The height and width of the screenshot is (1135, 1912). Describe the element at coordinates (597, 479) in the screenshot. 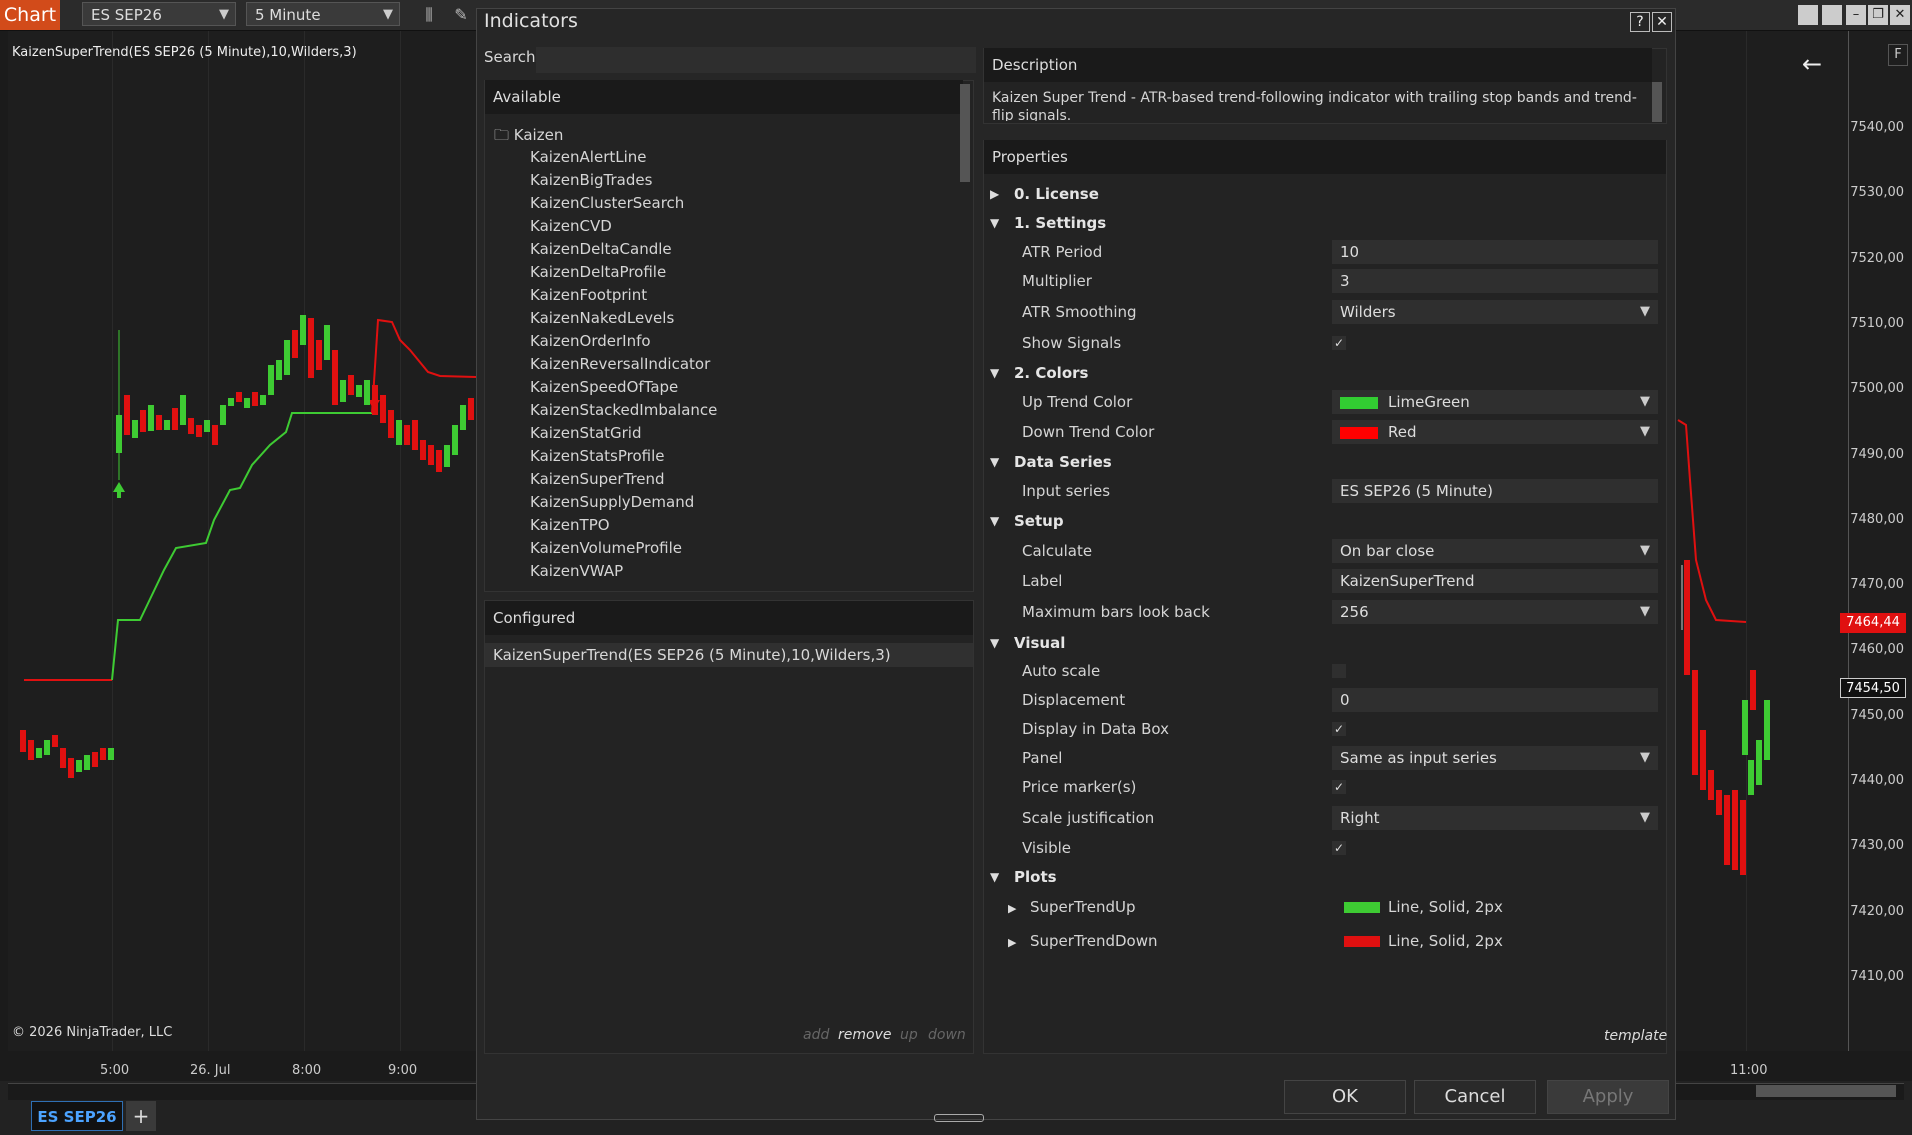

I see `available-item: KaizenSuperTrend` at that location.